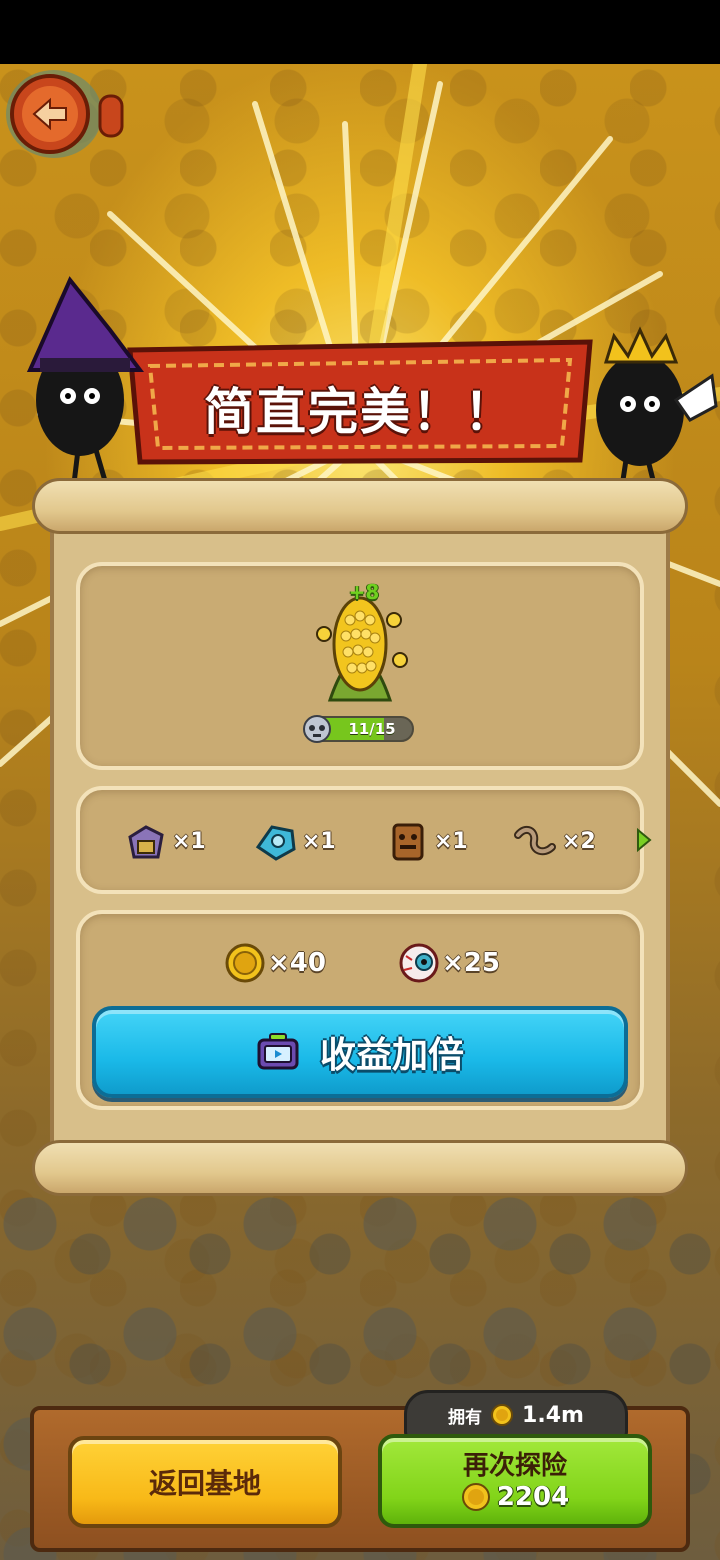 The image size is (720, 1560). What do you see at coordinates (553, 1415) in the screenshot?
I see `owned-value: 1.4m` at bounding box center [553, 1415].